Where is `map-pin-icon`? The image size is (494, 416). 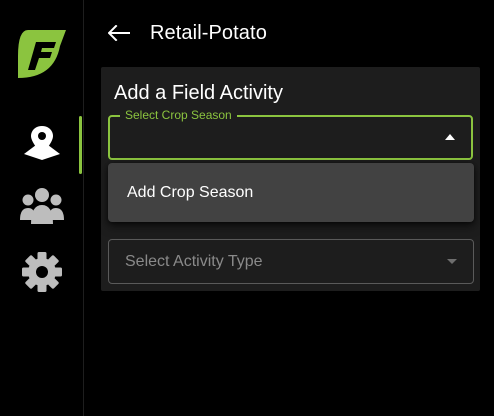 map-pin-icon is located at coordinates (42, 144).